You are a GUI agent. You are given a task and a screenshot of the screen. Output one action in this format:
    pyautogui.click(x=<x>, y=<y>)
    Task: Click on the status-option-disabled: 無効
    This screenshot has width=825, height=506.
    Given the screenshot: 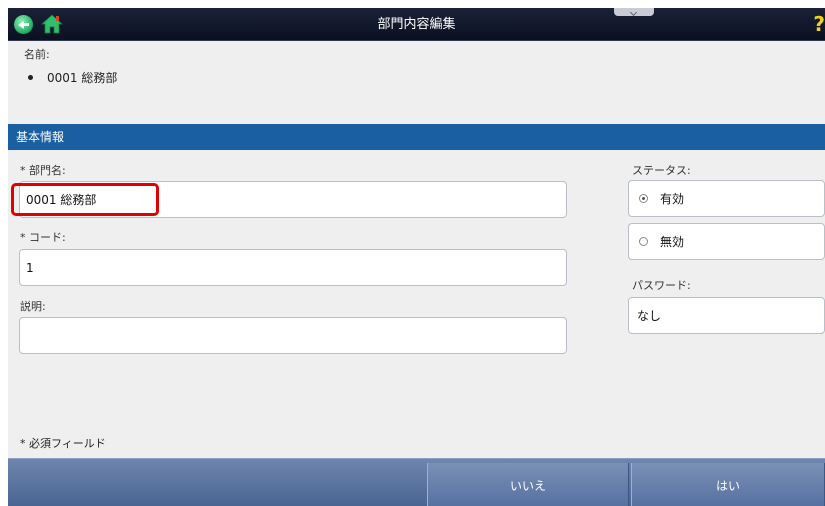 What is the action you would take?
    pyautogui.click(x=726, y=241)
    